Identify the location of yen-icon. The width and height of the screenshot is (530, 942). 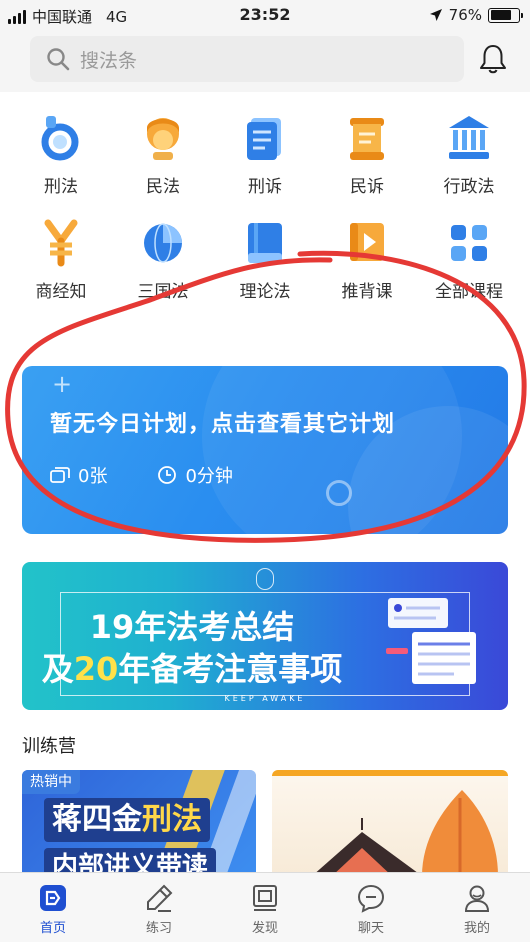
(61, 243).